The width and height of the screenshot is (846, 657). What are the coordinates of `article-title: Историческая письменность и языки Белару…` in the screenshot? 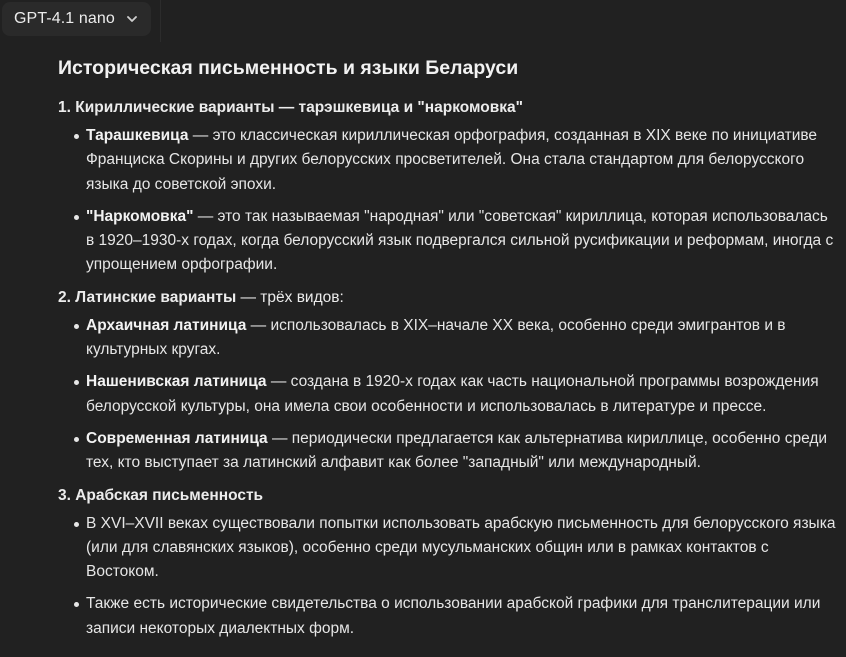 It's located at (288, 68).